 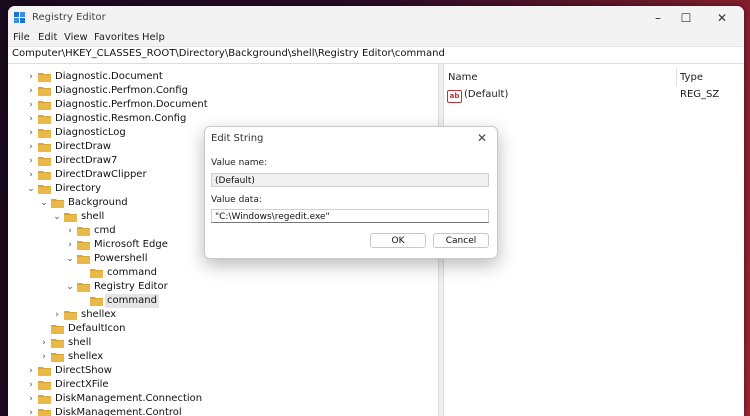 What do you see at coordinates (223, 329) in the screenshot?
I see `tree-item: DefaultIcon` at bounding box center [223, 329].